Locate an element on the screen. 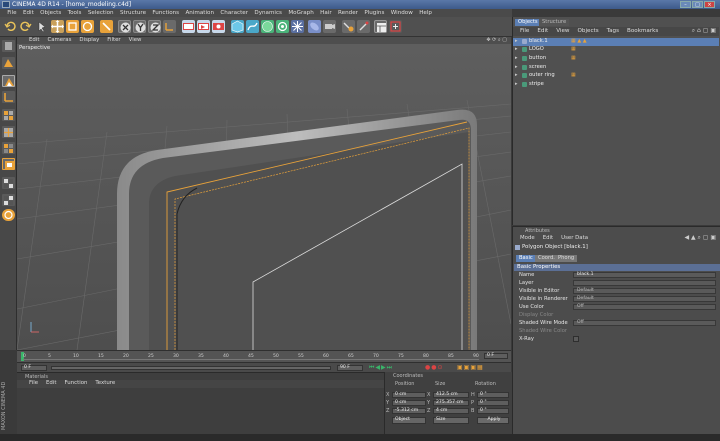 This screenshot has width=720, height=441. menu-plugins: Plugins is located at coordinates (374, 13).